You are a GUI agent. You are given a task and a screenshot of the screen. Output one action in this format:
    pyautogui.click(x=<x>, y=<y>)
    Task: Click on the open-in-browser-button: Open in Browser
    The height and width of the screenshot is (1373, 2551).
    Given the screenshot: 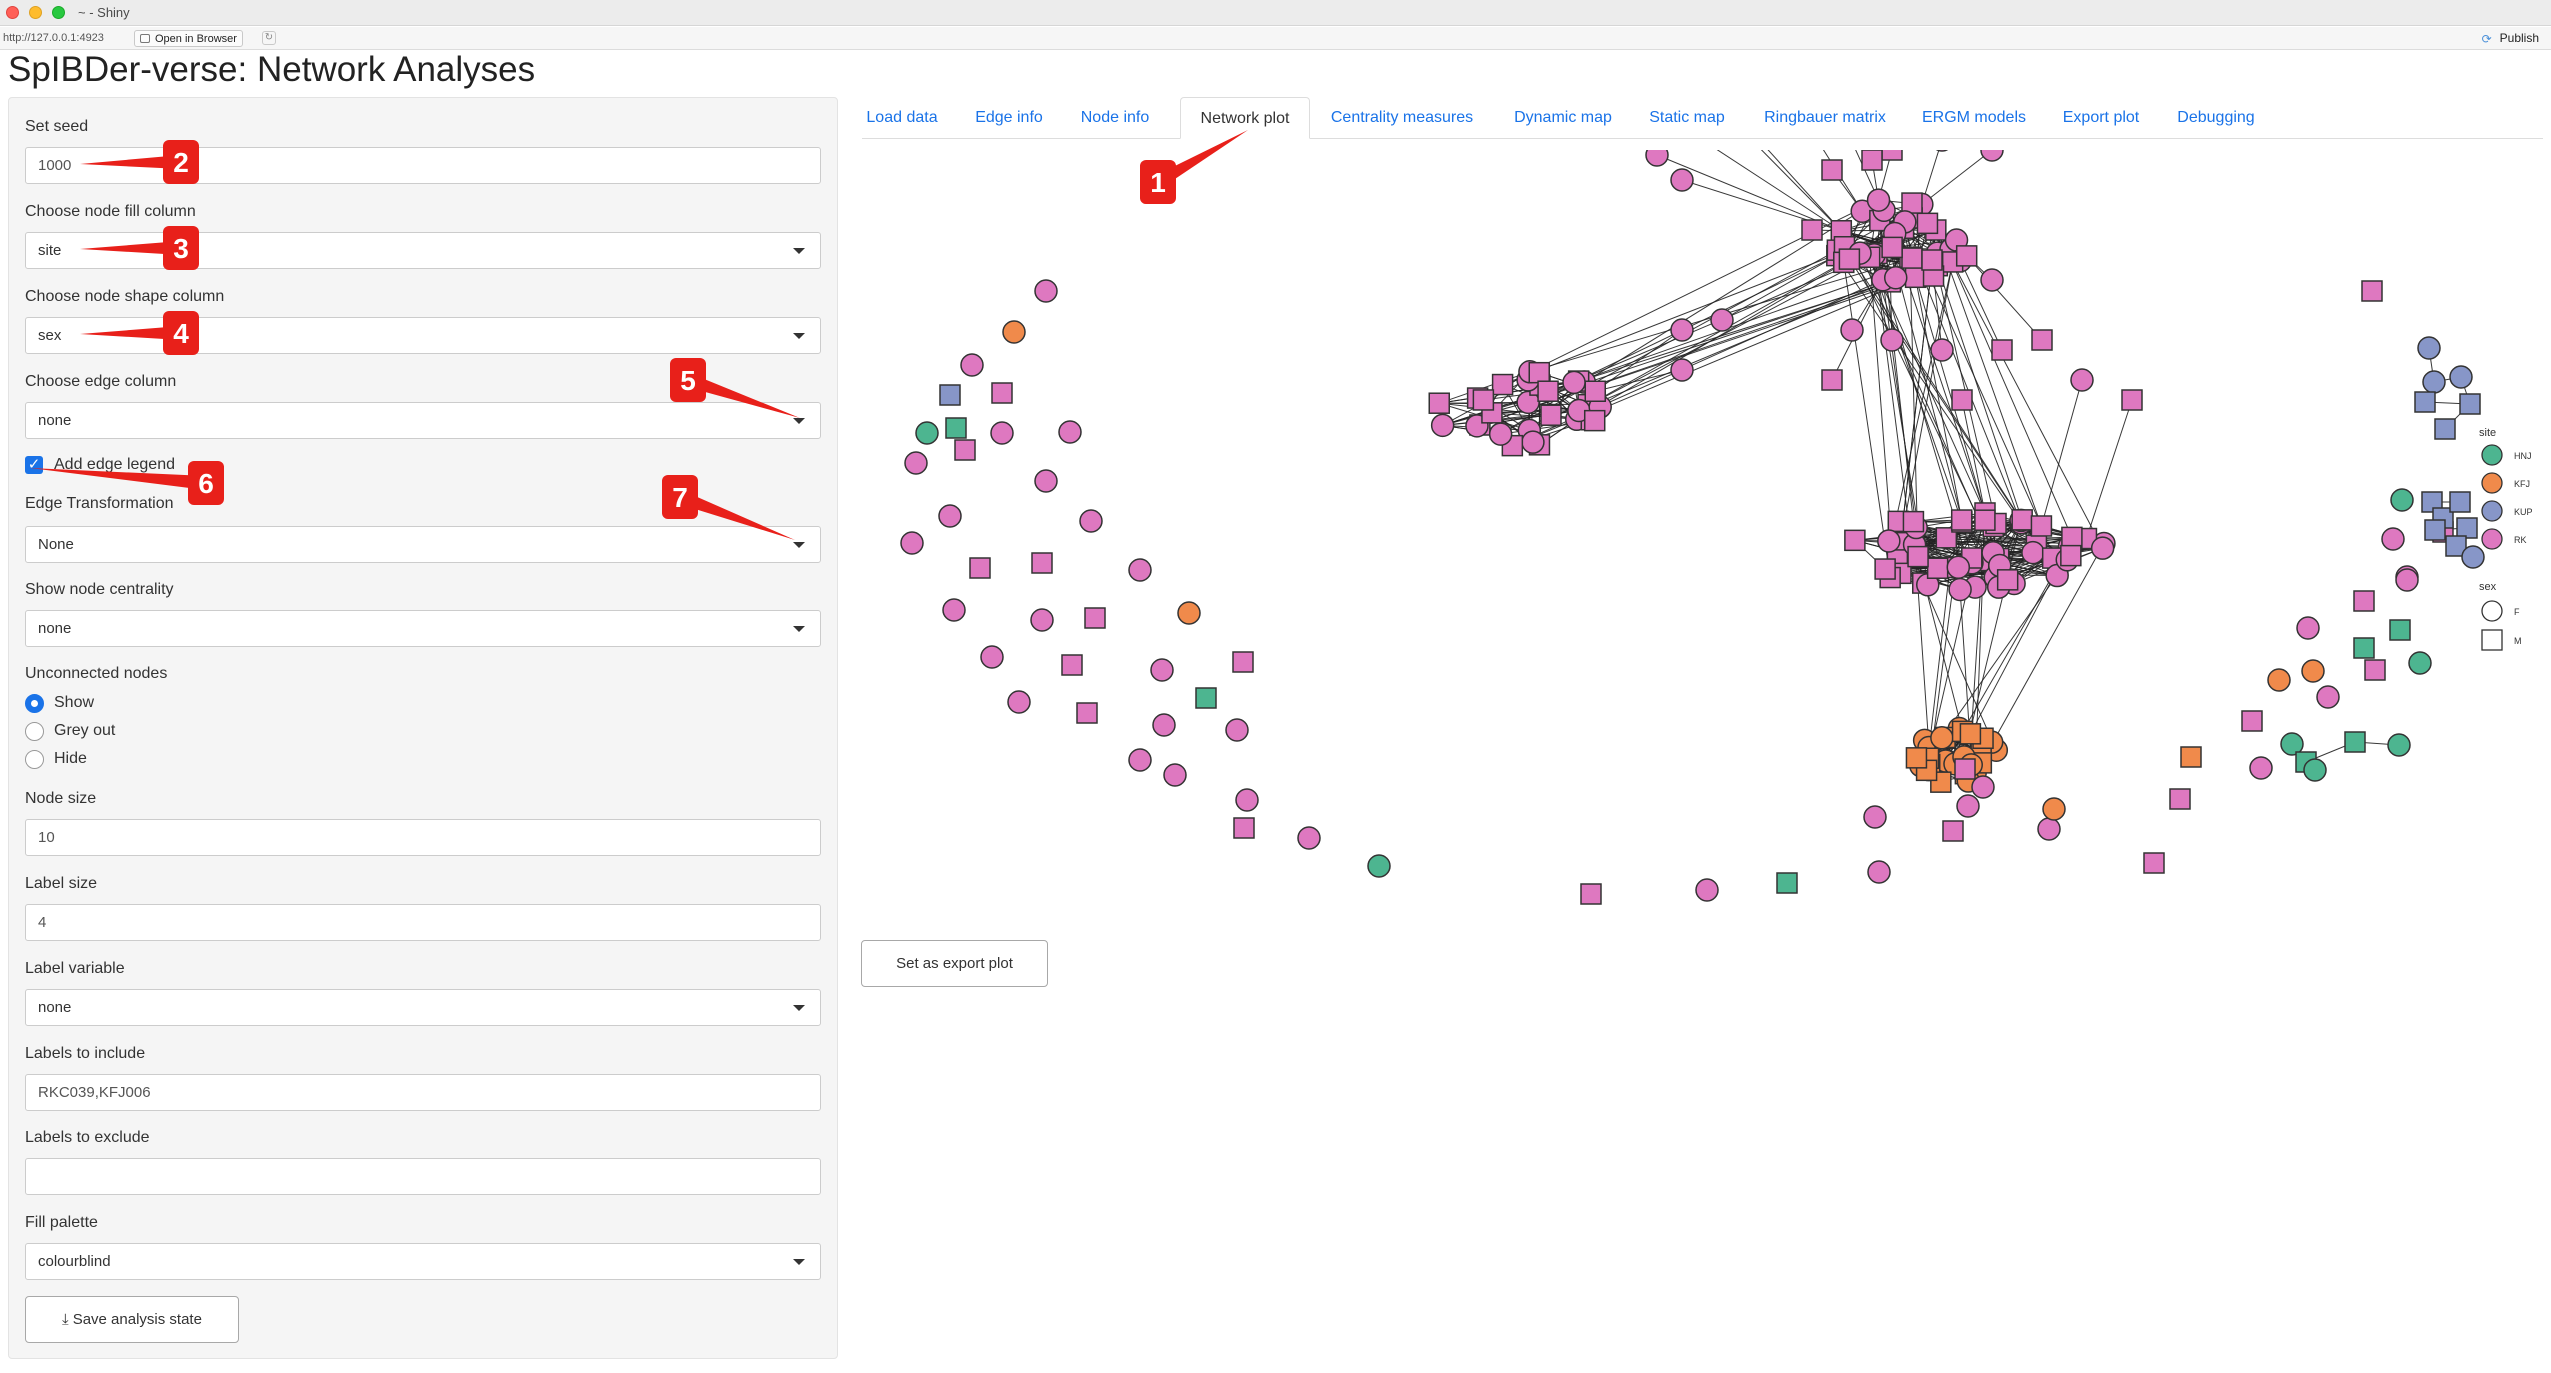 What is the action you would take?
    pyautogui.click(x=188, y=38)
    